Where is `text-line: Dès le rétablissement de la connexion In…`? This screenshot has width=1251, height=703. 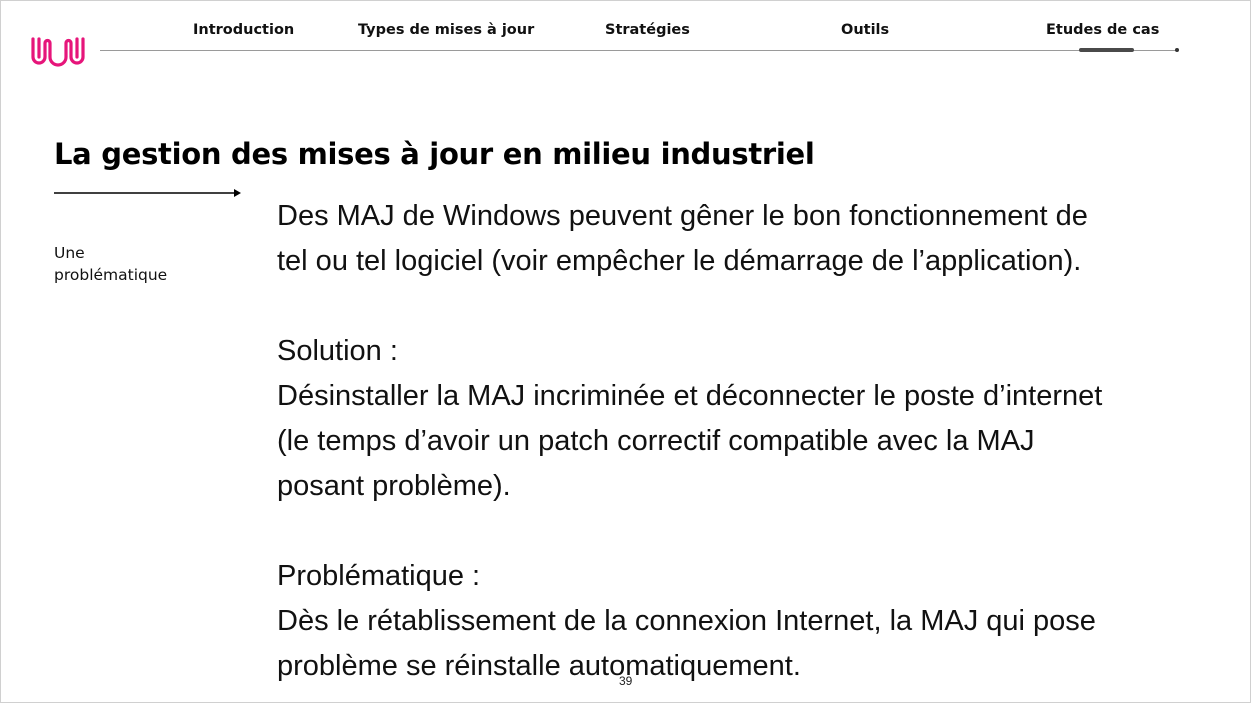 text-line: Dès le rétablissement de la connexion In… is located at coordinates (686, 621).